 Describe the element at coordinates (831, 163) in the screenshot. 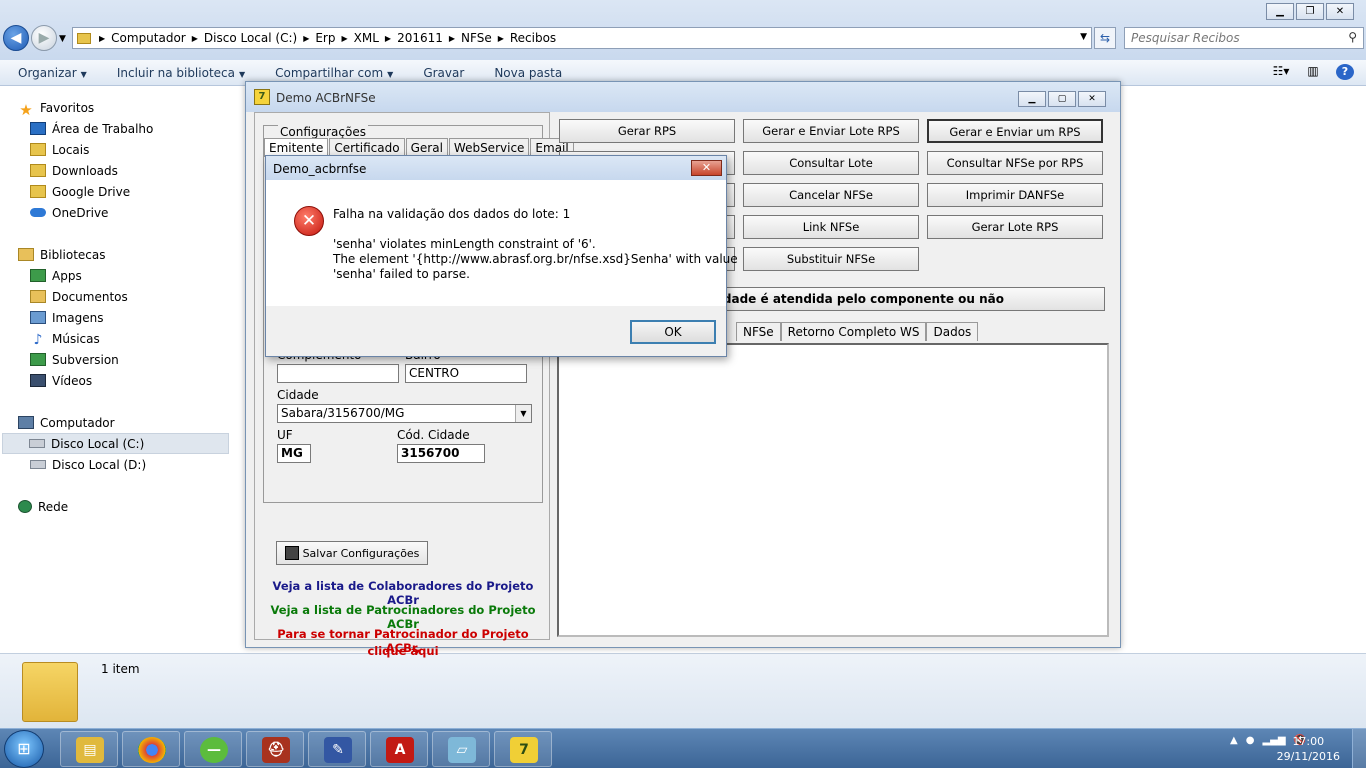

I see `consultar-lote-button: Consultar Lote` at that location.